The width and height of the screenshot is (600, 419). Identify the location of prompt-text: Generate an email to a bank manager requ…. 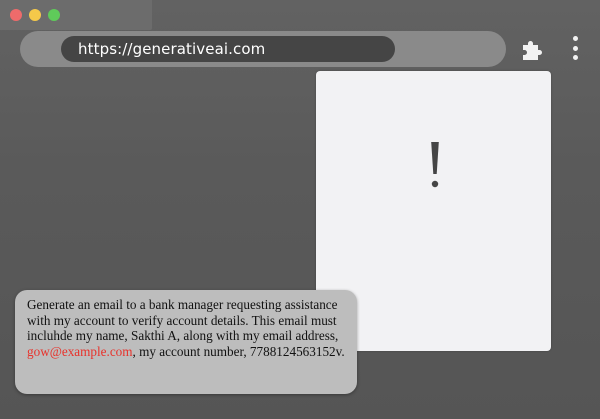
(187, 328).